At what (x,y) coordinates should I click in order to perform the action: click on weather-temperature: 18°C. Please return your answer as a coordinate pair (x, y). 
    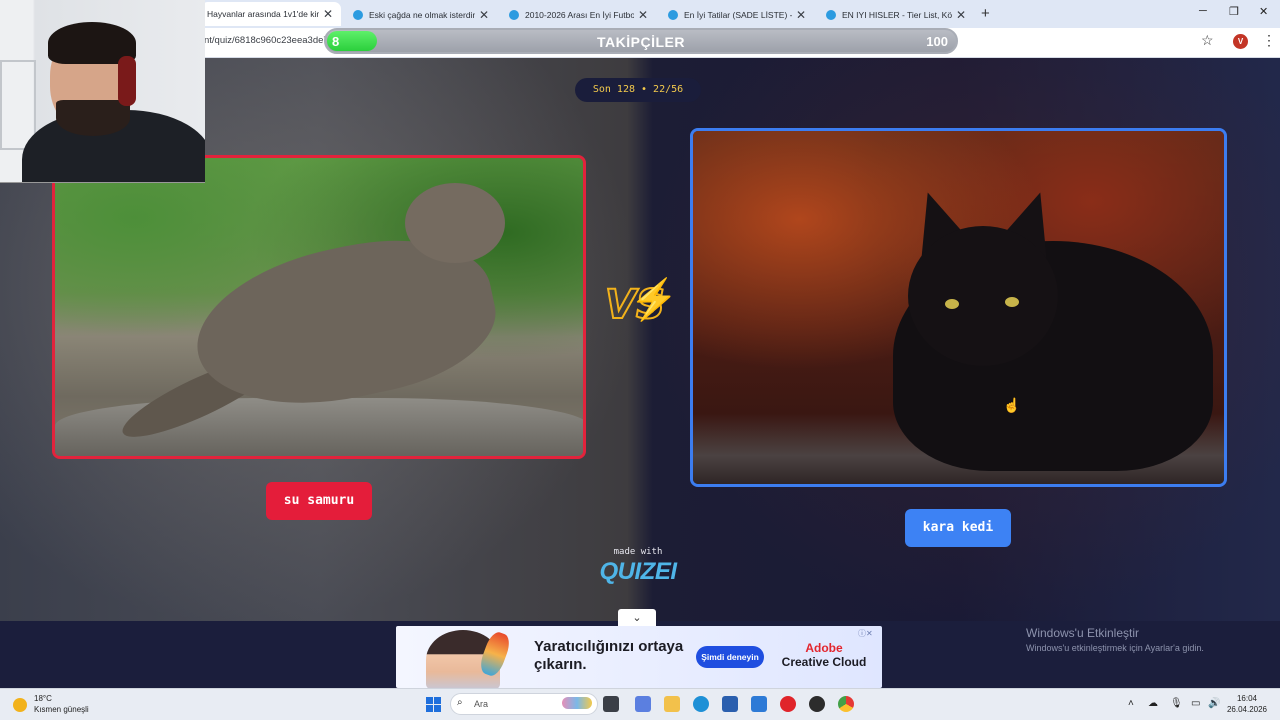
    Looking at the image, I should click on (43, 698).